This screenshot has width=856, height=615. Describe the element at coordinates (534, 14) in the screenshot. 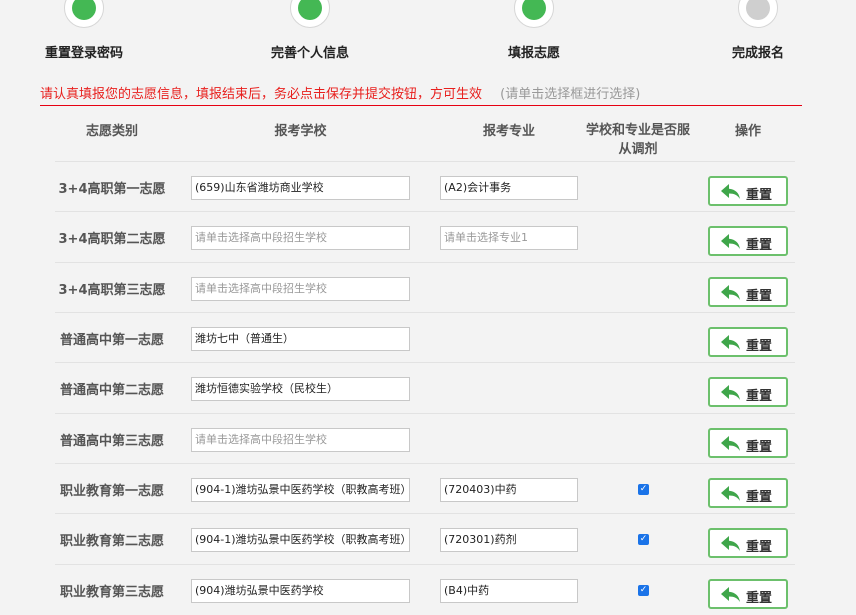

I see `step-current-icon` at that location.